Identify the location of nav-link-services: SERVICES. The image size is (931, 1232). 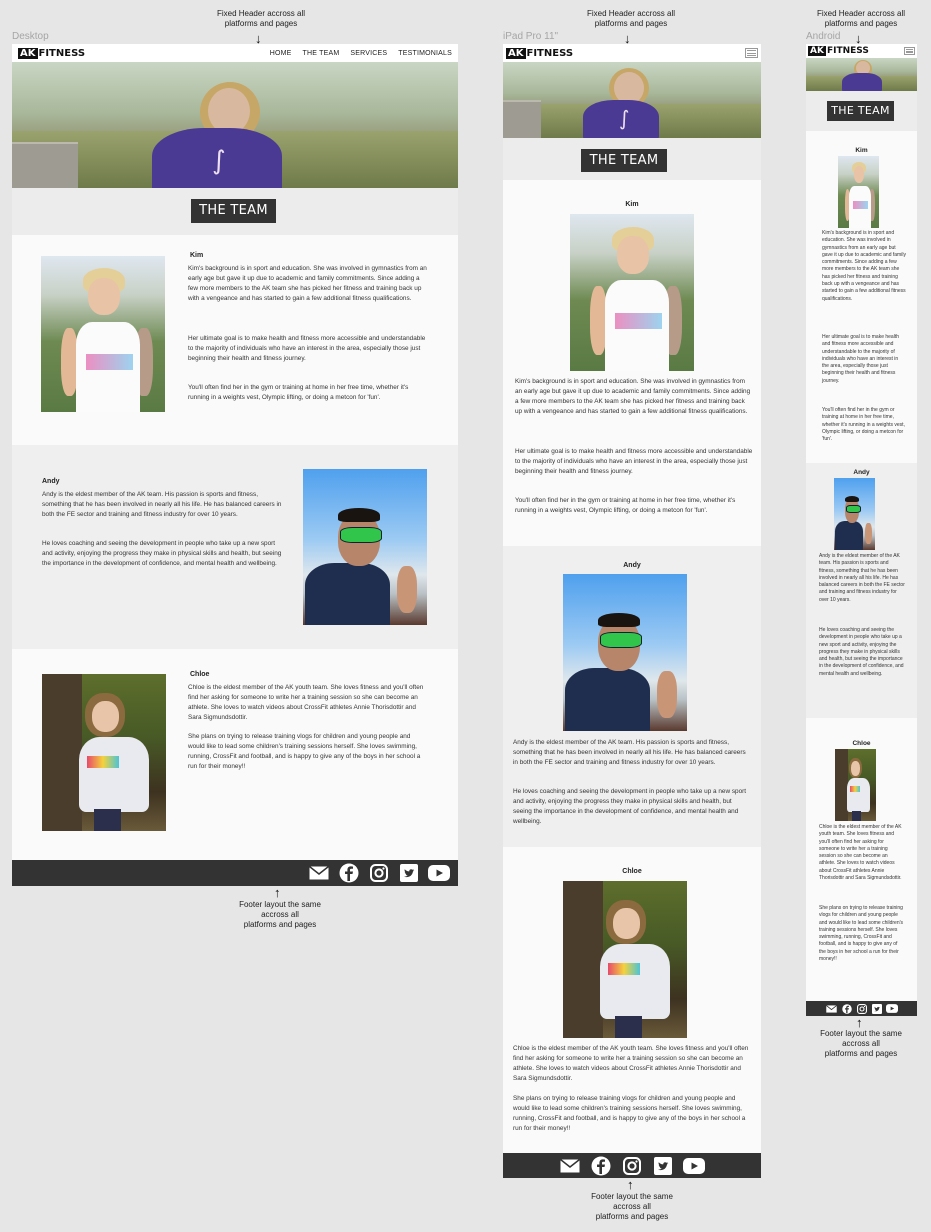
(368, 53).